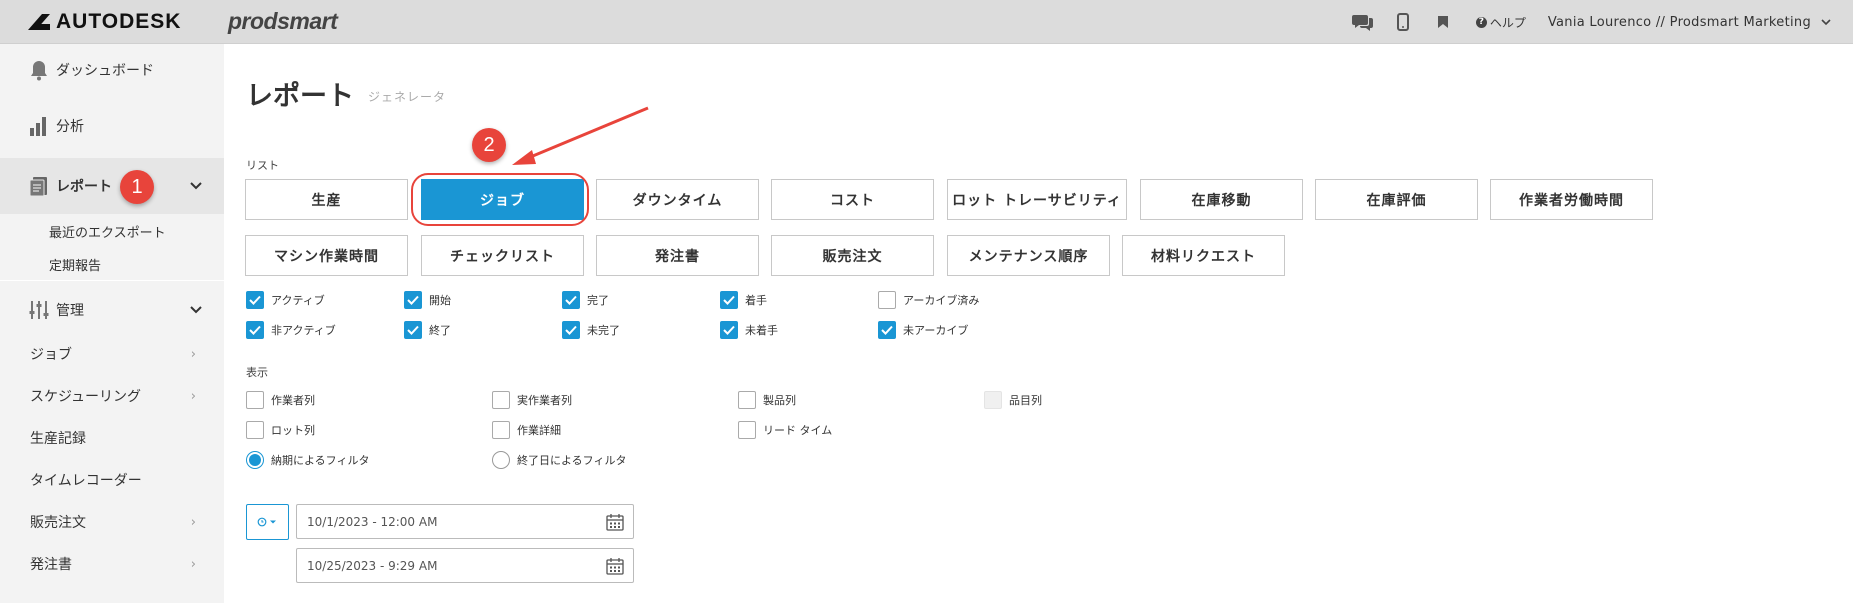 The image size is (1853, 603). What do you see at coordinates (743, 300) in the screenshot?
I see `filter-in-progress-checkbox: 着手` at bounding box center [743, 300].